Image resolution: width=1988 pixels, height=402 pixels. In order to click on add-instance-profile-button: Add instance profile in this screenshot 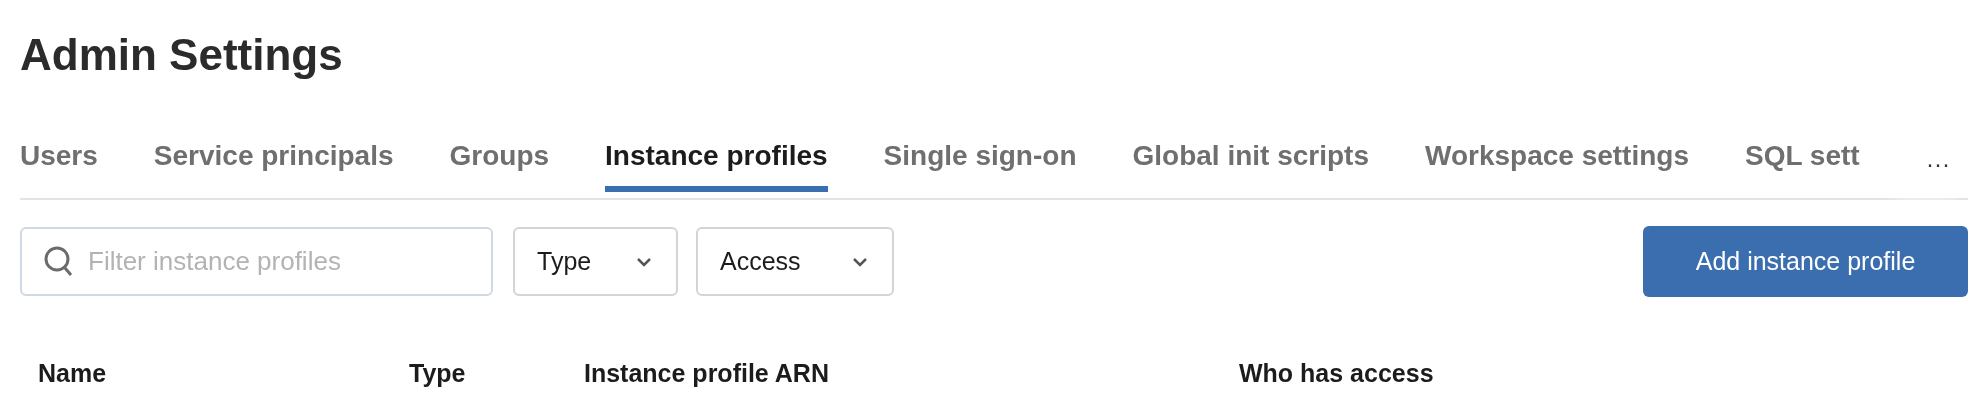, I will do `click(1805, 261)`.